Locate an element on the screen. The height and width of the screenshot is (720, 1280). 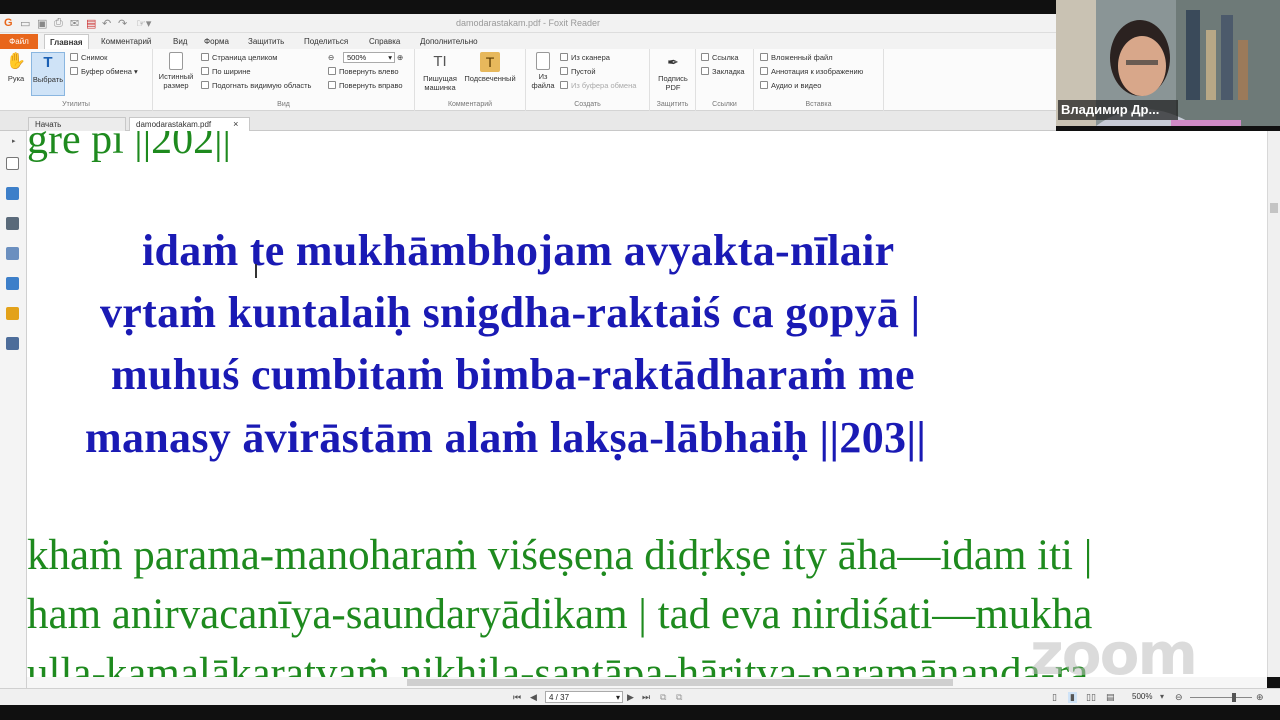
tab-document: damodarastakam.pdf × is located at coordinates (189, 124).